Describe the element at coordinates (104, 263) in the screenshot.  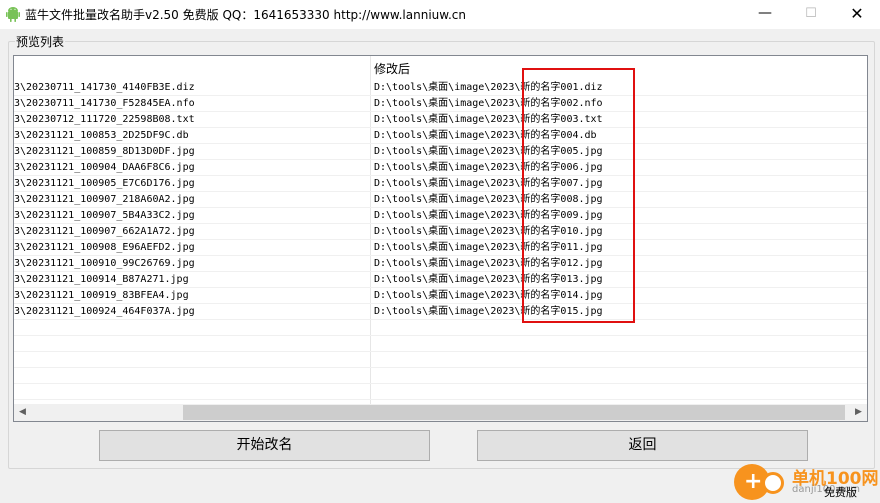
I see `original-path-cell: 3\20231121_100910_99C26769.jpg` at that location.